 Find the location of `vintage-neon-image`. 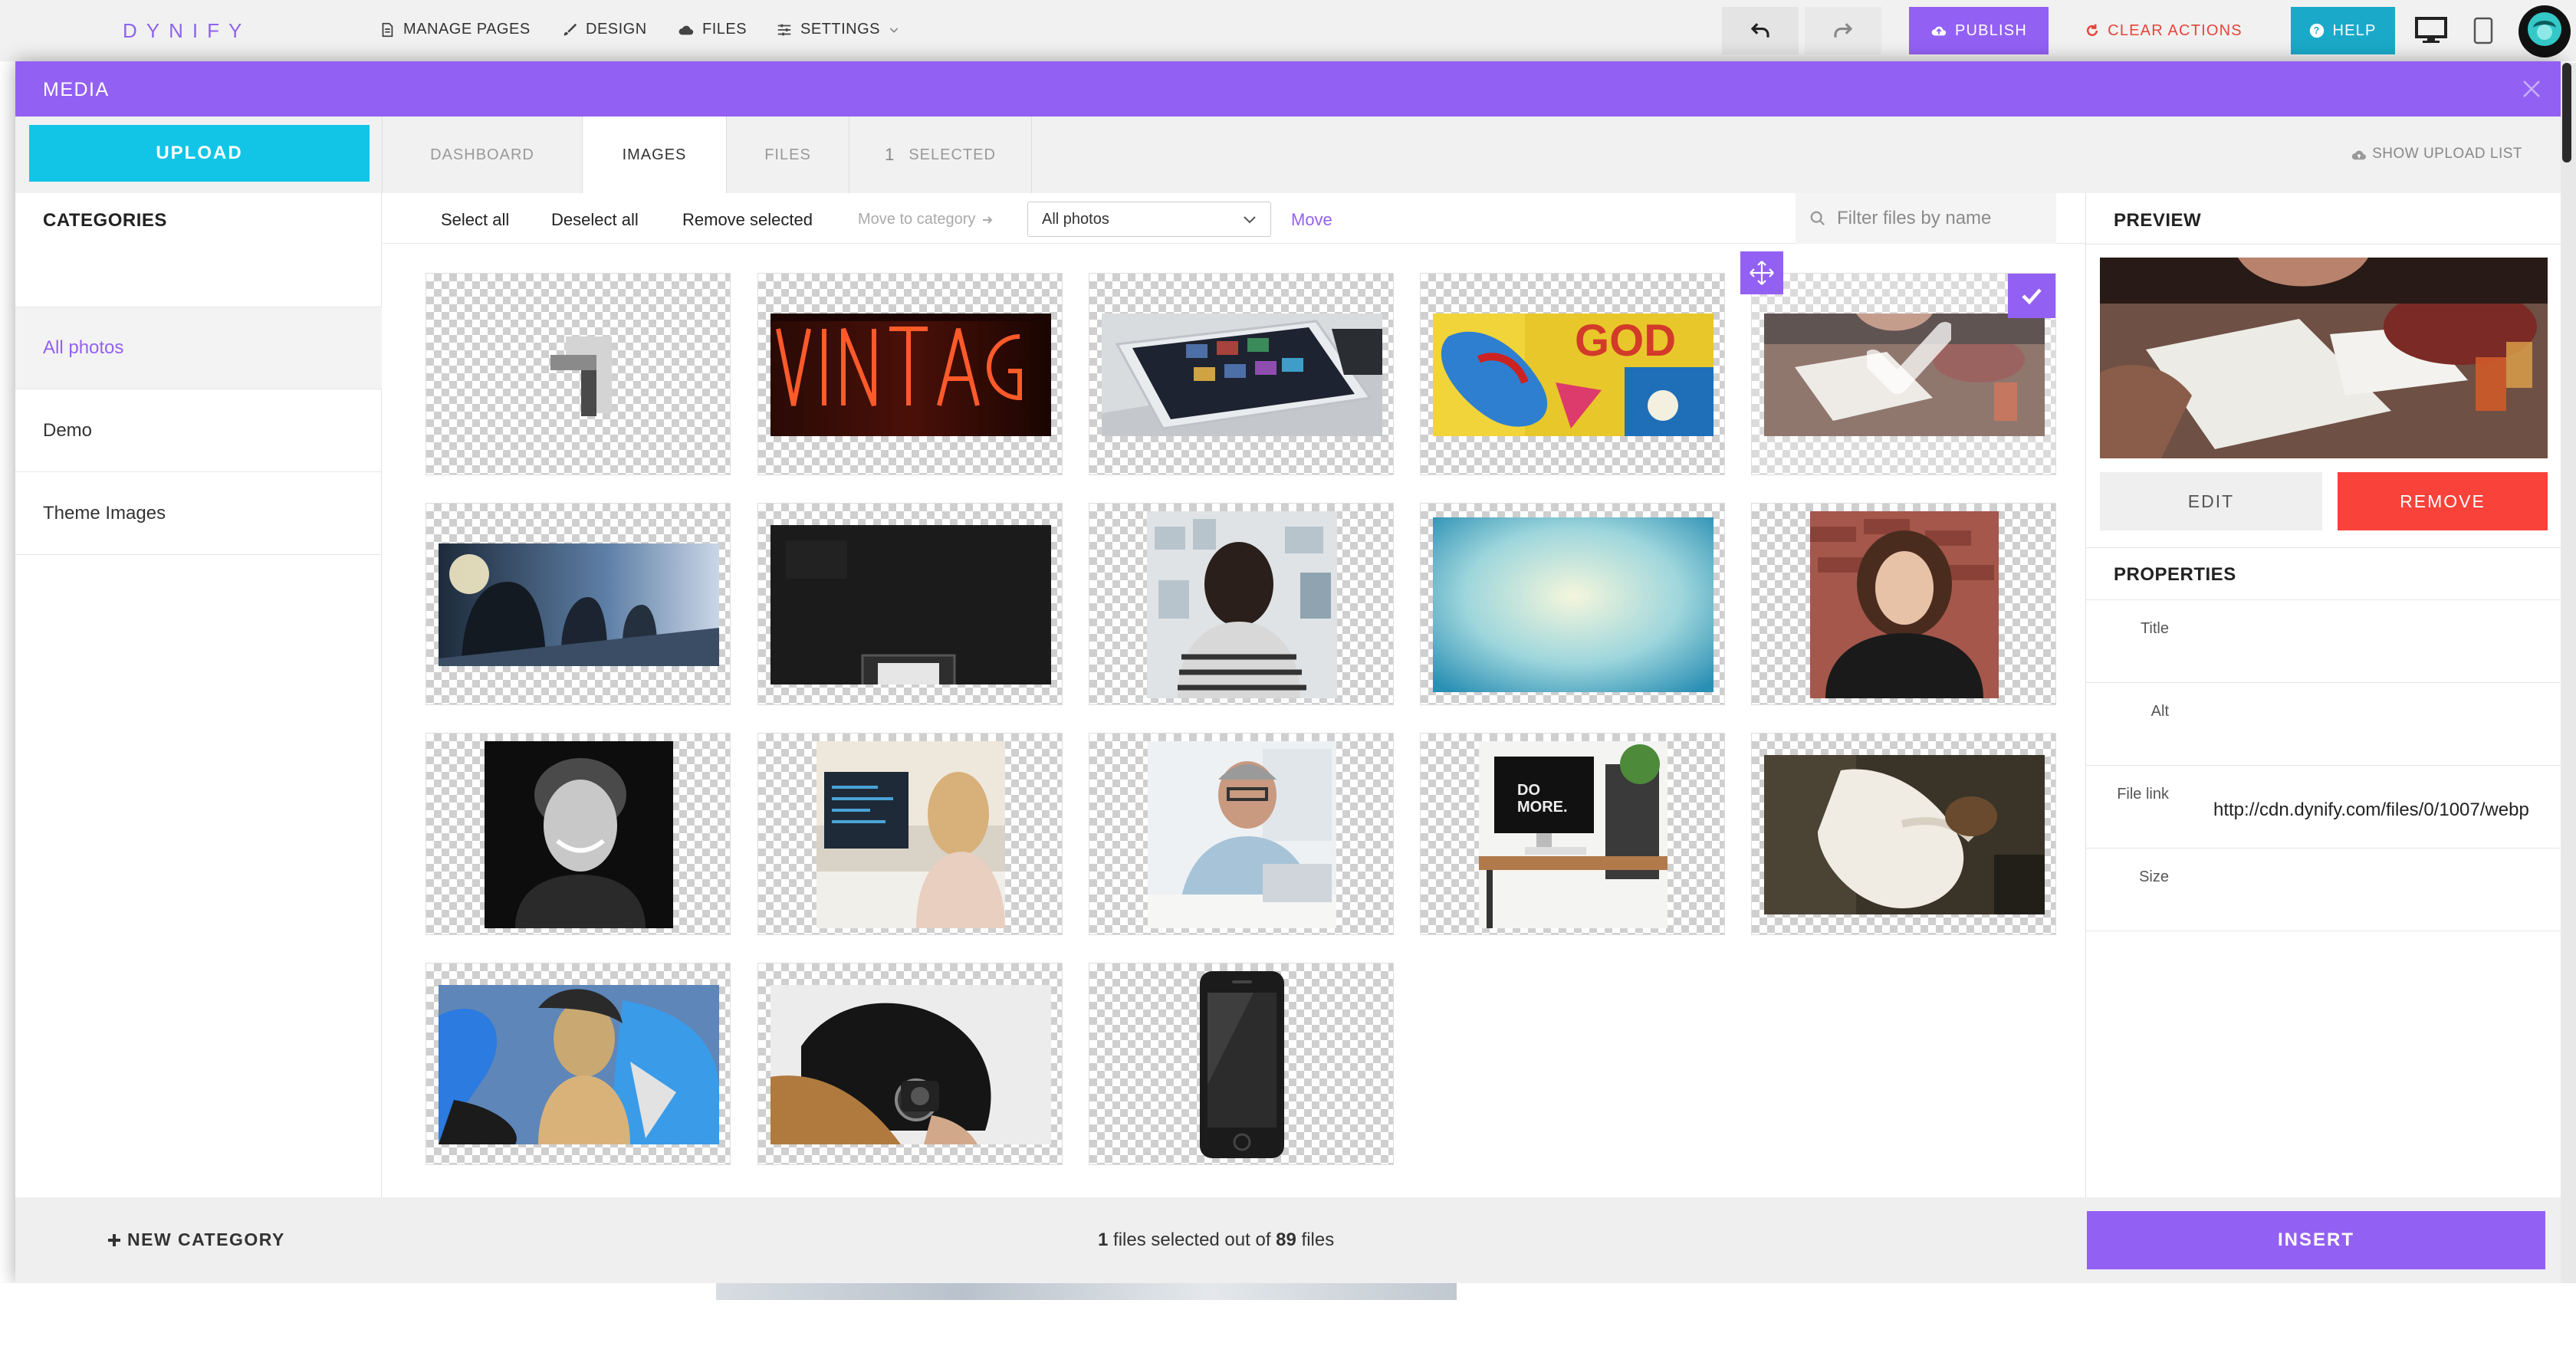

vintage-neon-image is located at coordinates (911, 375).